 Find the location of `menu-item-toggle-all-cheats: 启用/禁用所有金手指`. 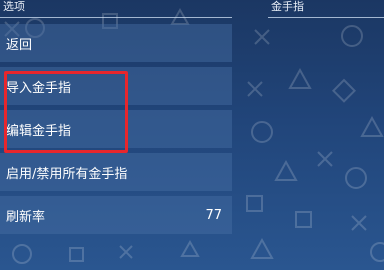

menu-item-toggle-all-cheats: 启用/禁用所有金手指 is located at coordinates (116, 172).